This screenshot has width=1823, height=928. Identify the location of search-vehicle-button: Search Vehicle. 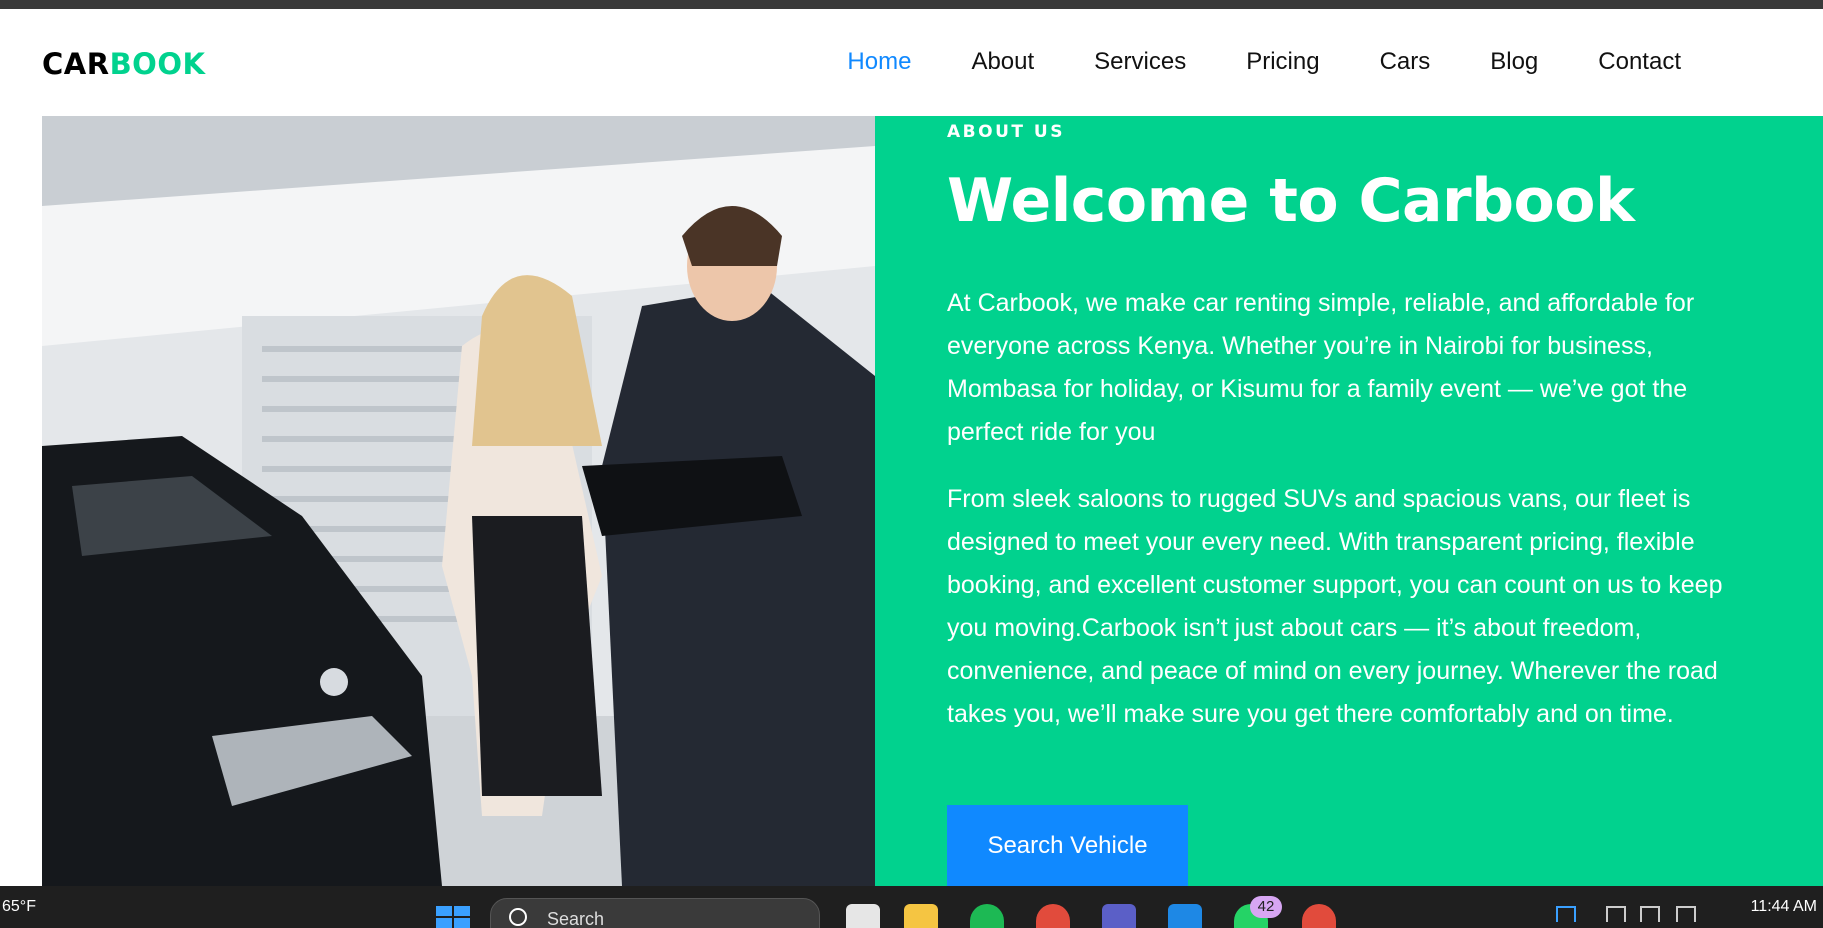
(1067, 845).